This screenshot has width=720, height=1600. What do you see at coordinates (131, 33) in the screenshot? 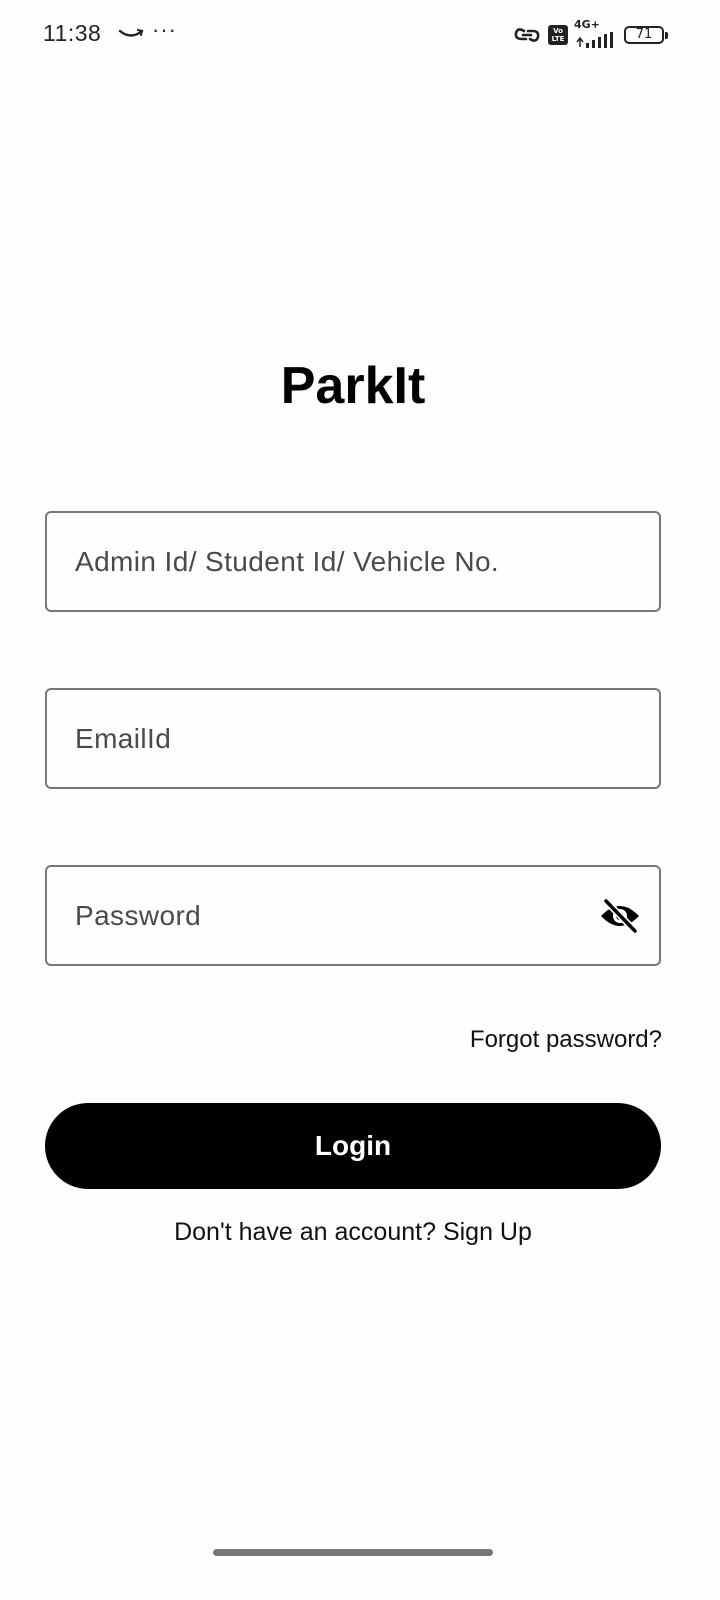
I see `amazon-smile-icon` at bounding box center [131, 33].